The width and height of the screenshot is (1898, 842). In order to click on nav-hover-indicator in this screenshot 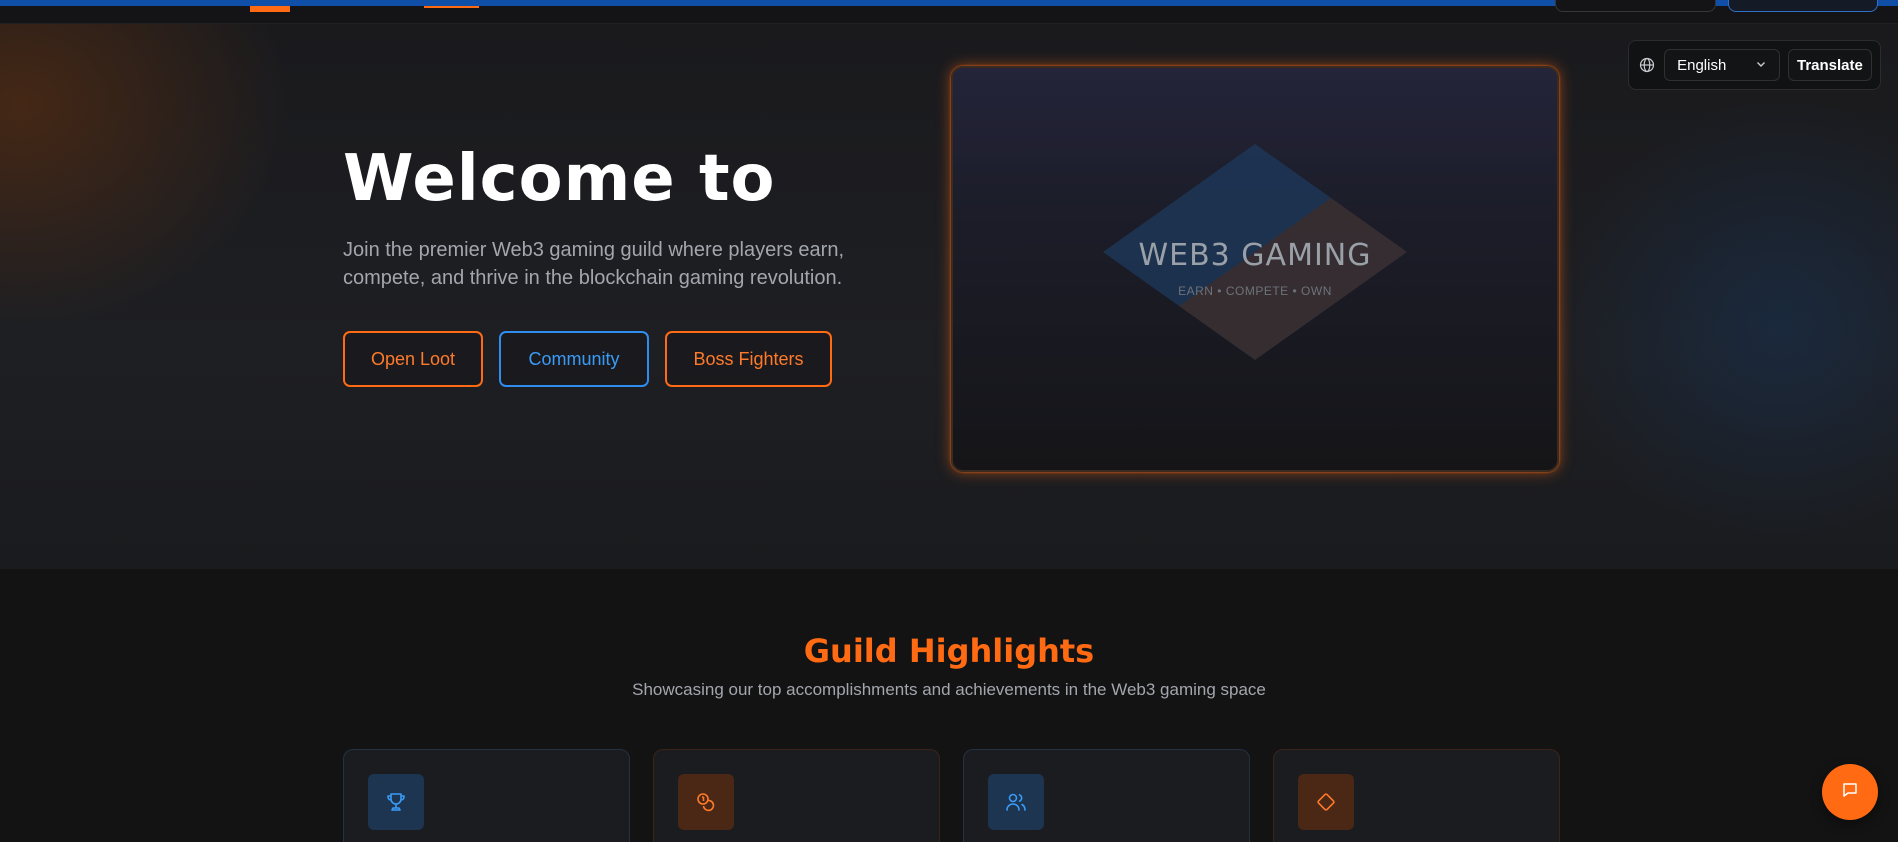, I will do `click(451, 7)`.